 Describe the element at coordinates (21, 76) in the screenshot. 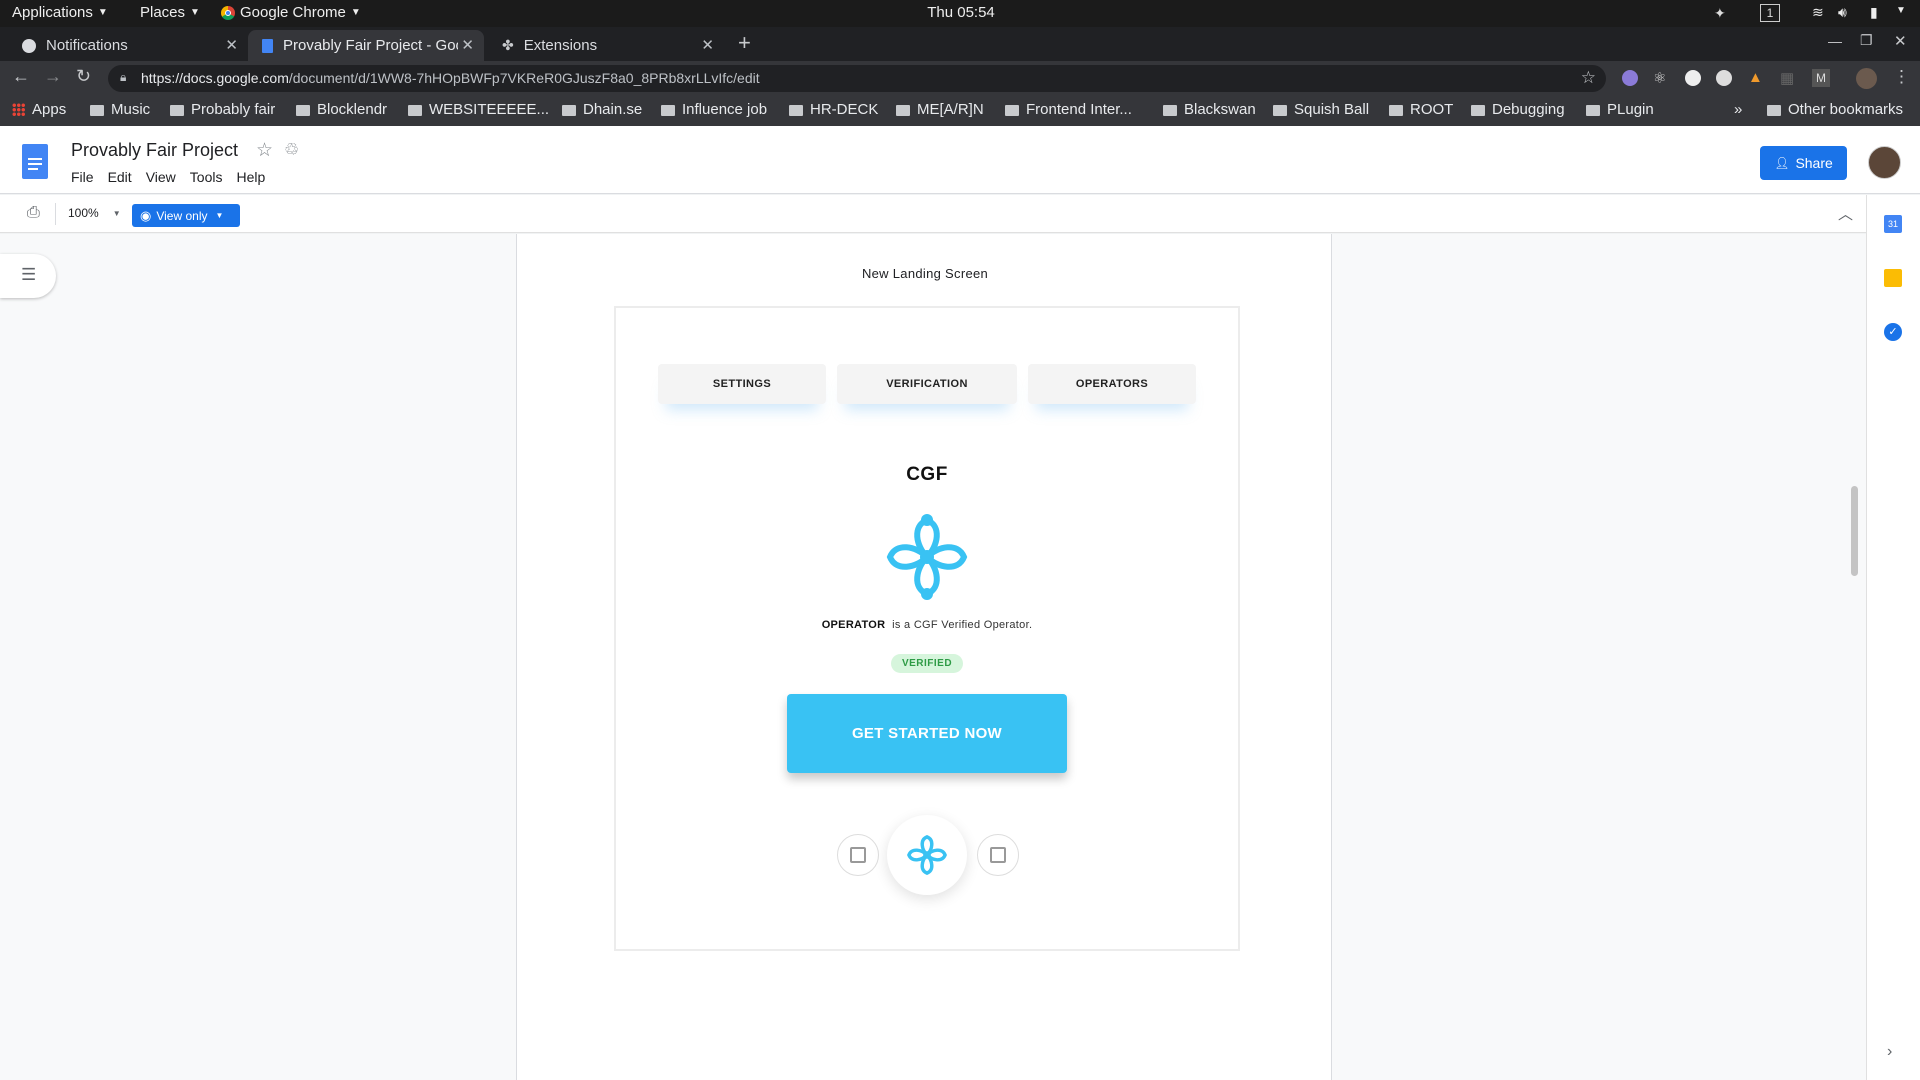

I see `back-arrow-icon: ←` at that location.